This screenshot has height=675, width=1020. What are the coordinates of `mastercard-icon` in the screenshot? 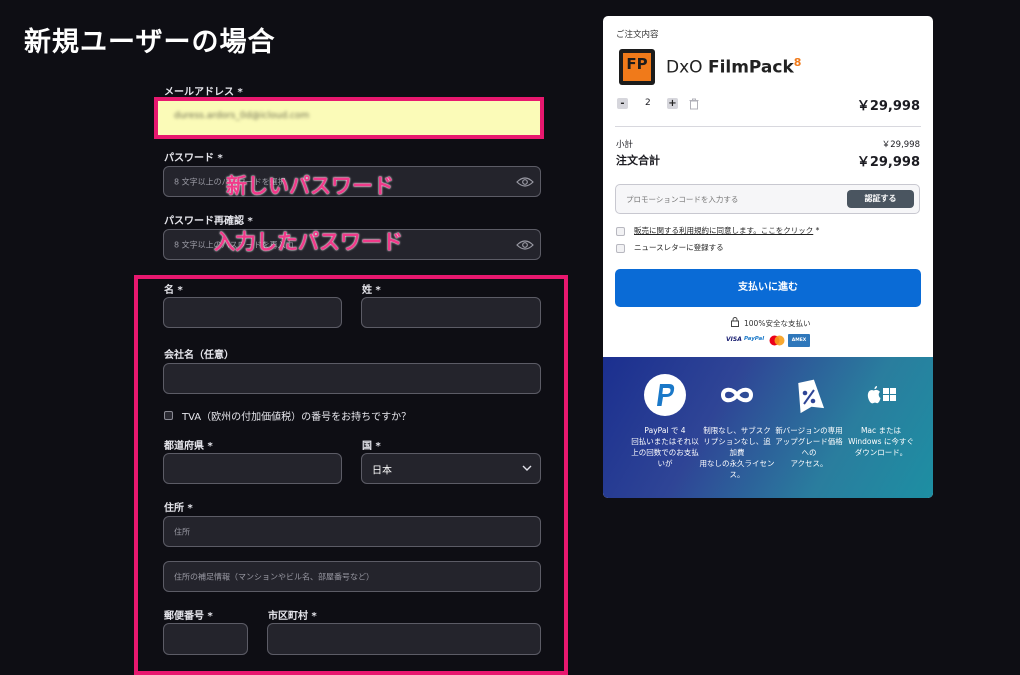 It's located at (777, 340).